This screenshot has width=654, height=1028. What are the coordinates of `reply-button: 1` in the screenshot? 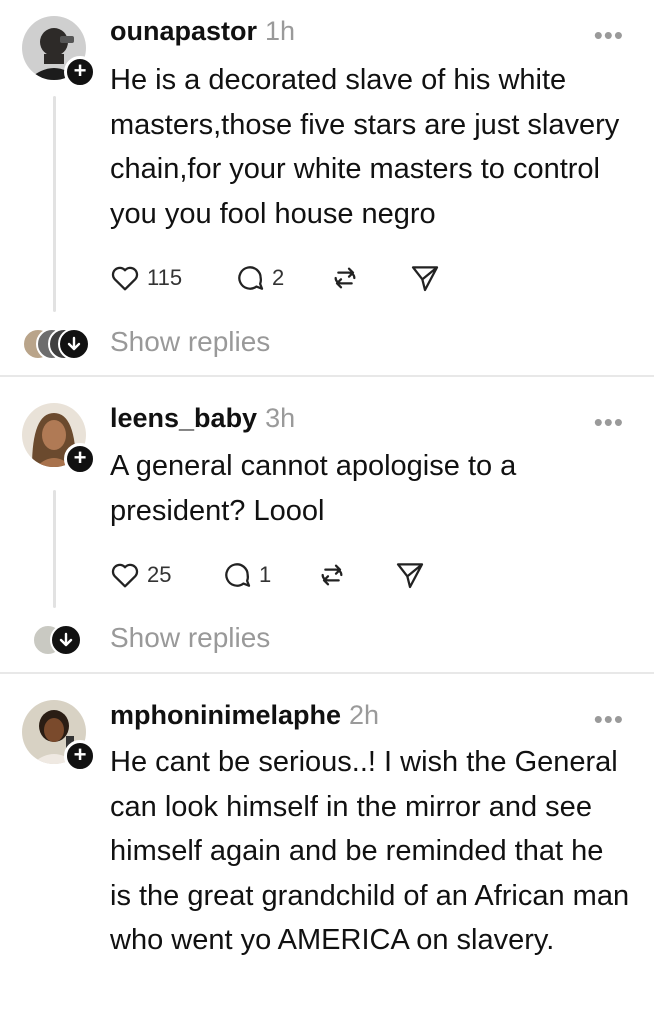 It's located at (245, 575).